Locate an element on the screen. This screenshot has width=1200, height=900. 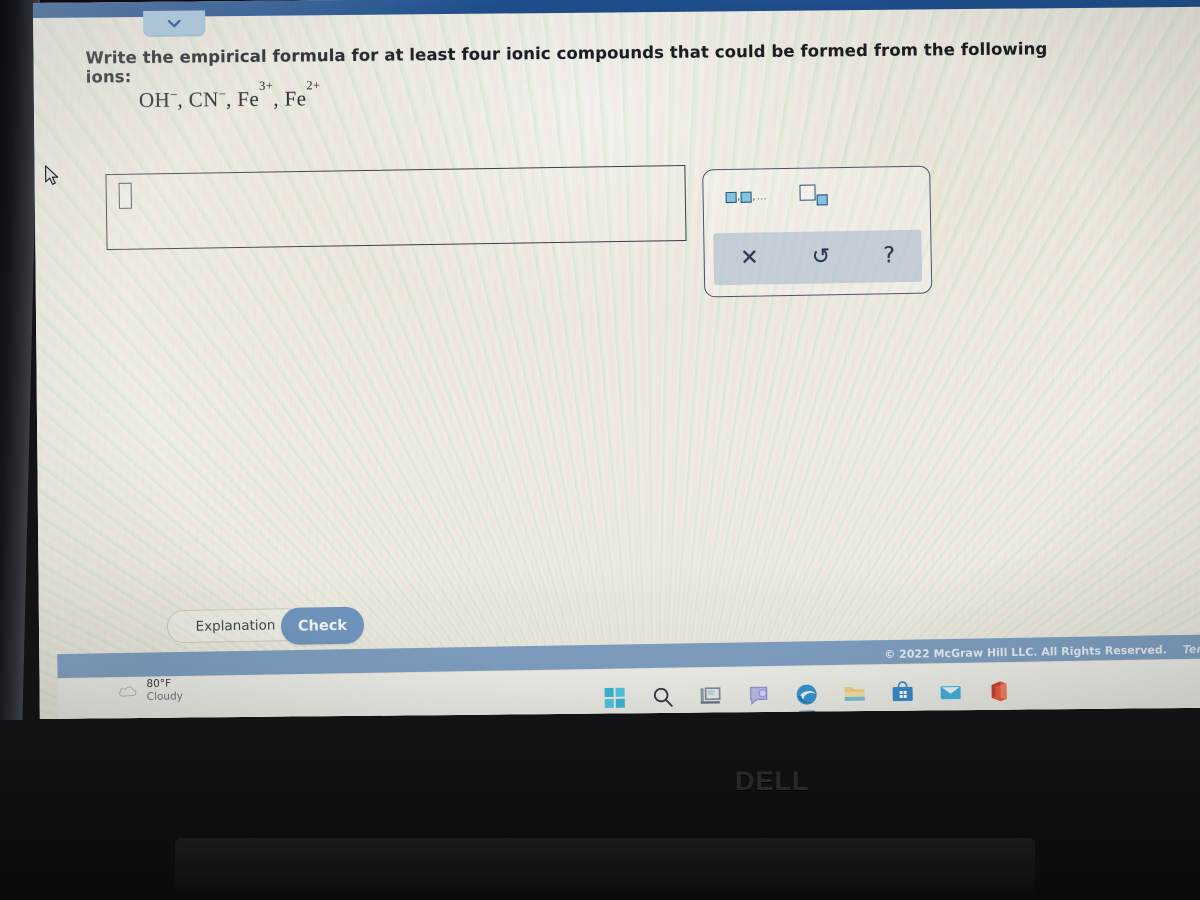
square-filled-subscript-icon is located at coordinates (822, 200).